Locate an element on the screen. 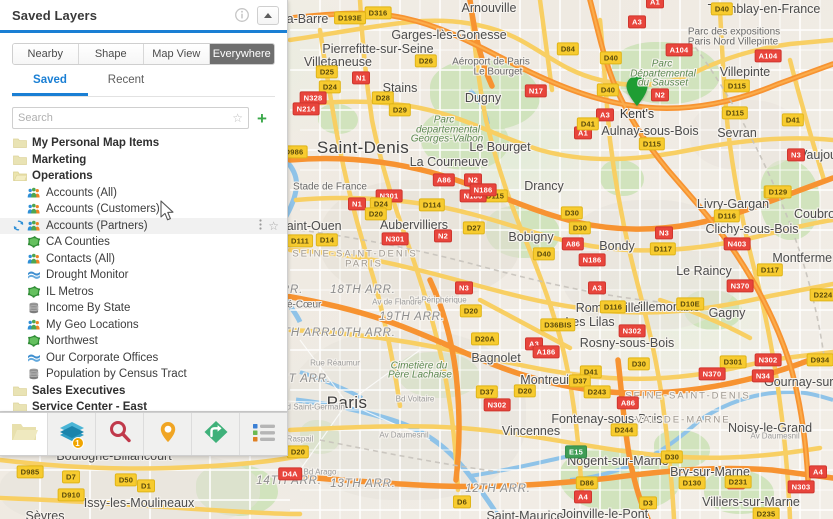 Image resolution: width=833 pixels, height=519 pixels. favorite-star-outline-icon: ☆ is located at coordinates (273, 226).